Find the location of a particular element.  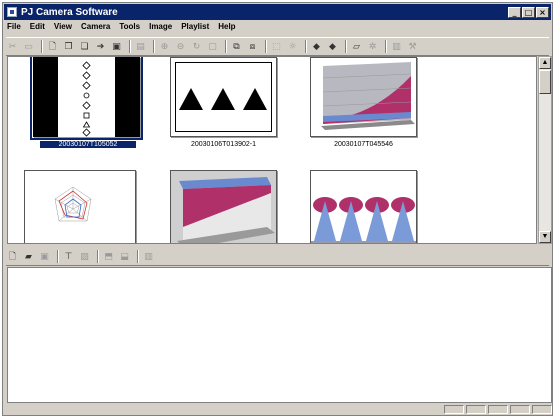

transfer-icon: ➔ is located at coordinates (100, 46).